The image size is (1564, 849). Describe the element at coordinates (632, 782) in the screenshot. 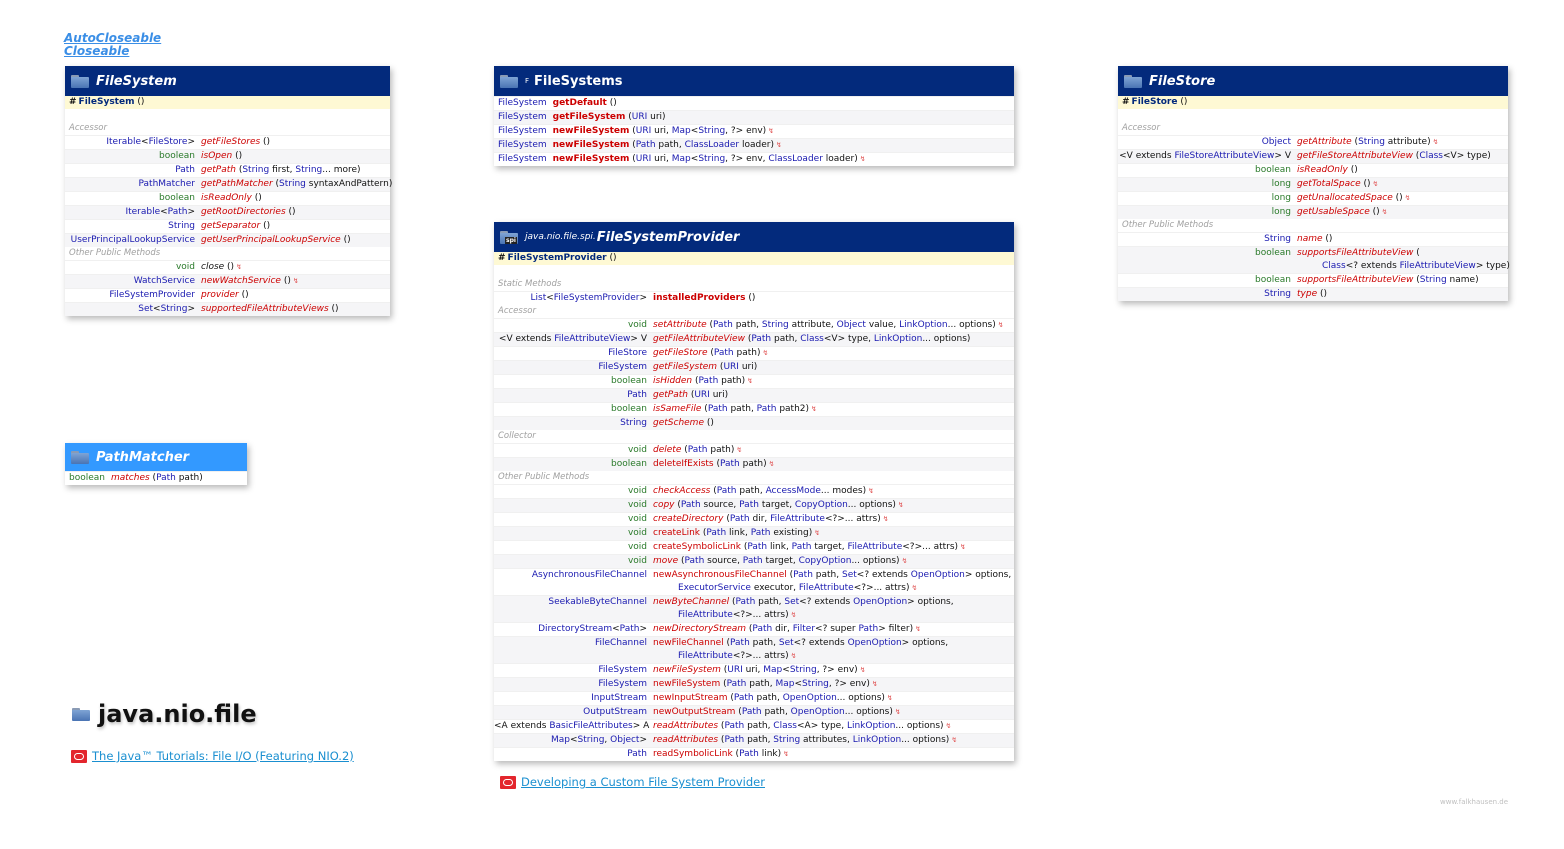

I see `custom-provider-link: Developing a Custom File System Provider` at that location.